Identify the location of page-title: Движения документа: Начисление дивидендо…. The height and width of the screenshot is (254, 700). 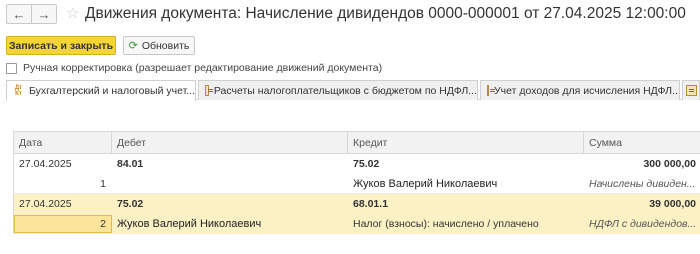
(385, 13).